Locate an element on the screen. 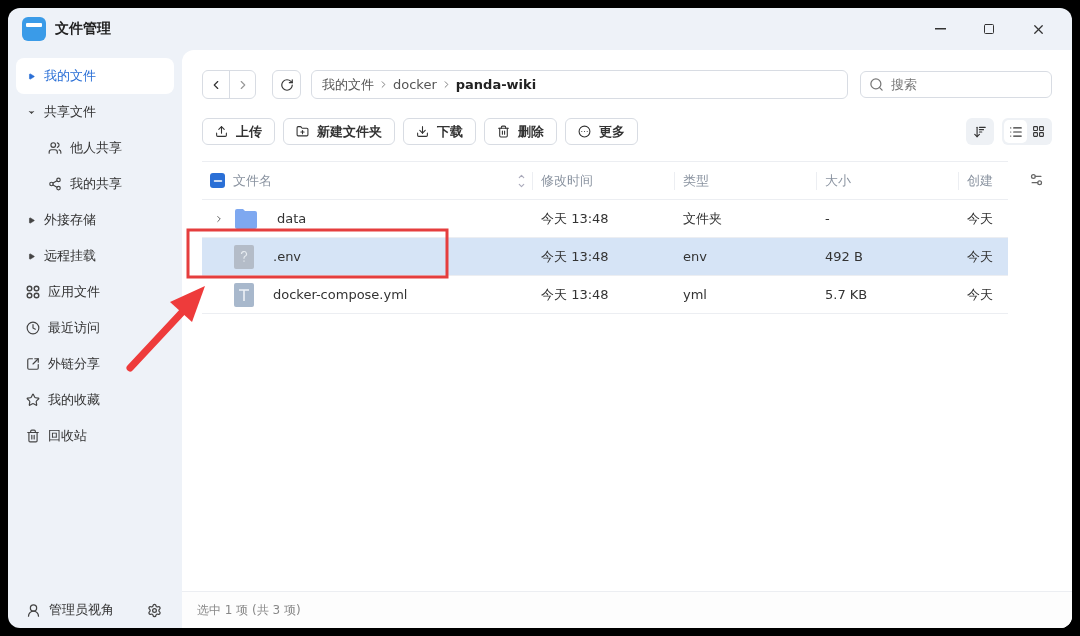  sidebar-item: 外链分享 is located at coordinates (95, 364).